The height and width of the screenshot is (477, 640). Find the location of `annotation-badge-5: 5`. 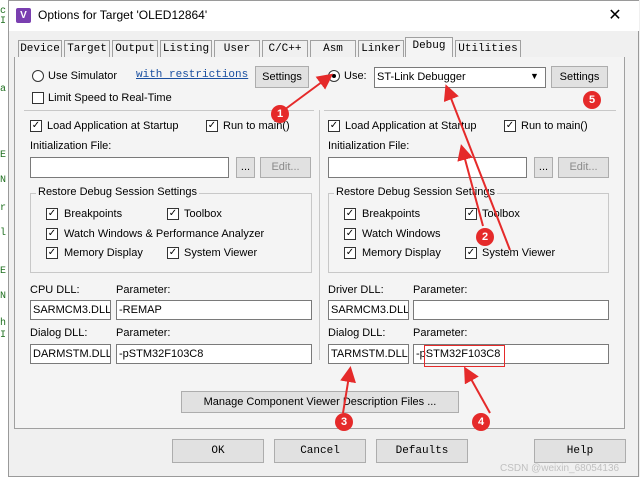

annotation-badge-5: 5 is located at coordinates (592, 100).